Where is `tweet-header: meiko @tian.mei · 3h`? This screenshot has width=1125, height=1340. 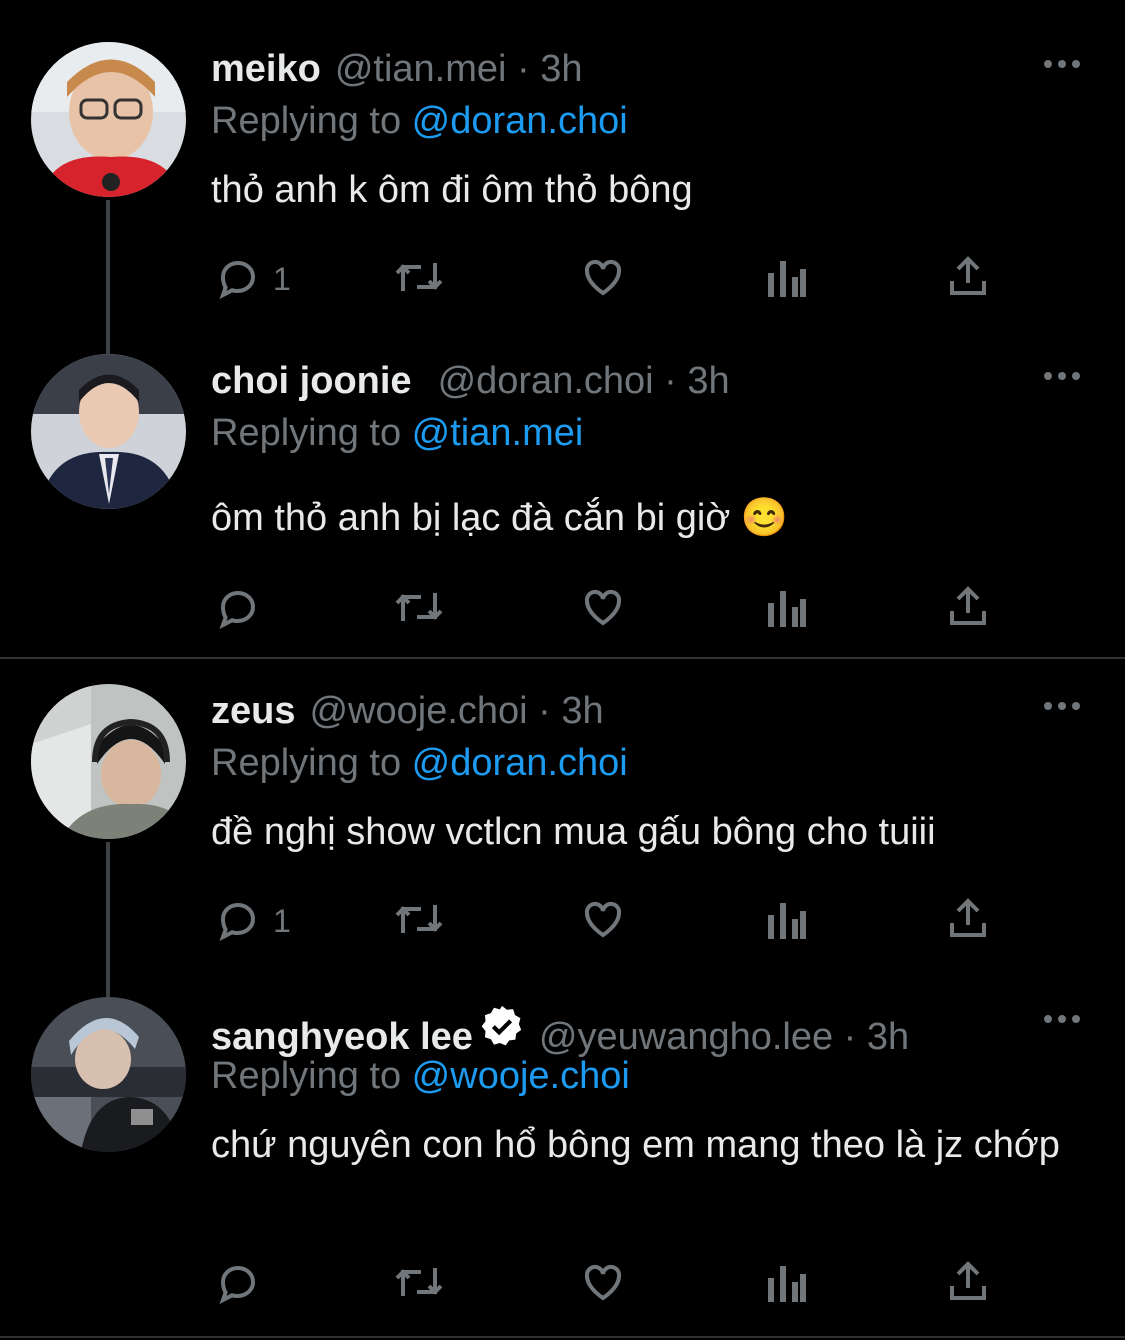
tweet-header: meiko @tian.mei · 3h is located at coordinates (397, 69).